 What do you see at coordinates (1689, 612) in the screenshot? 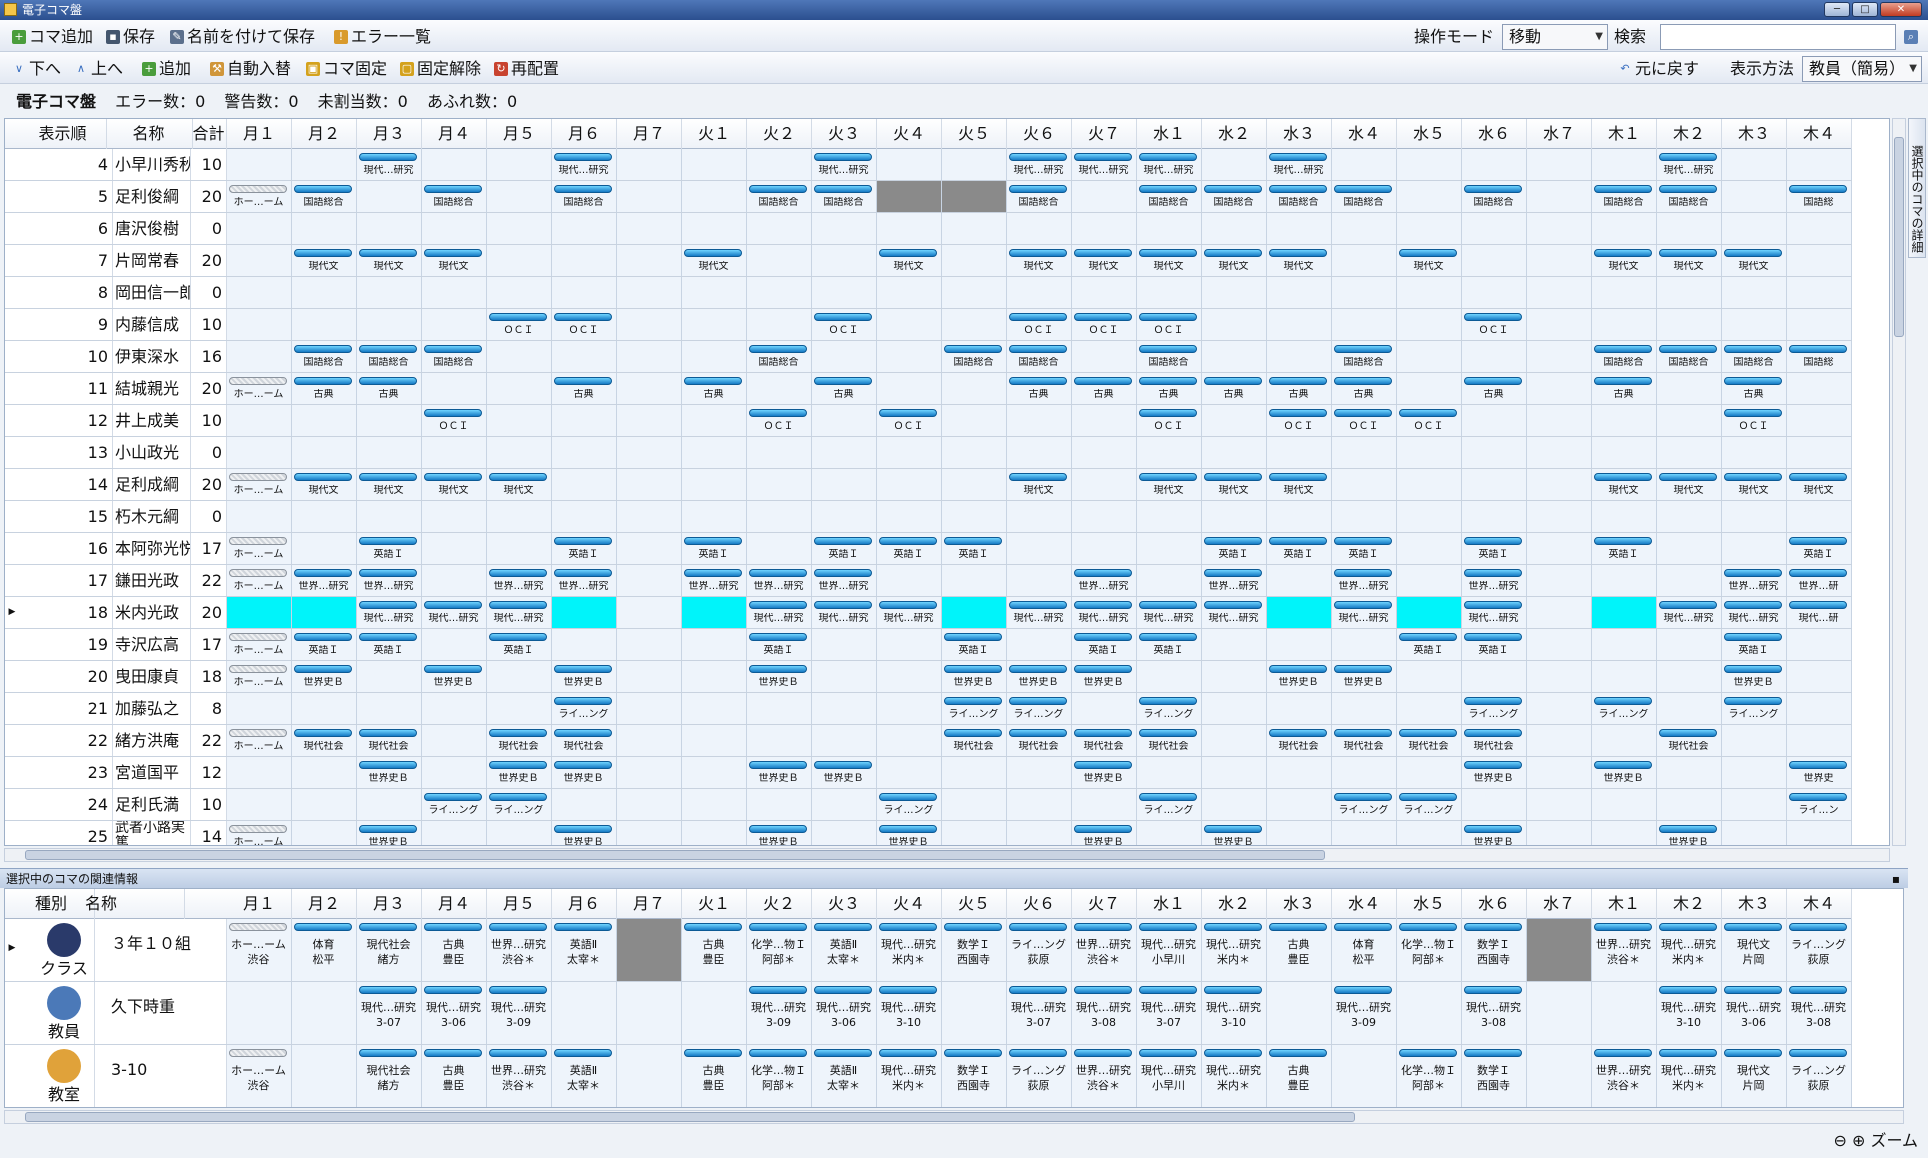
I see `time-slot: 現代…研究` at bounding box center [1689, 612].